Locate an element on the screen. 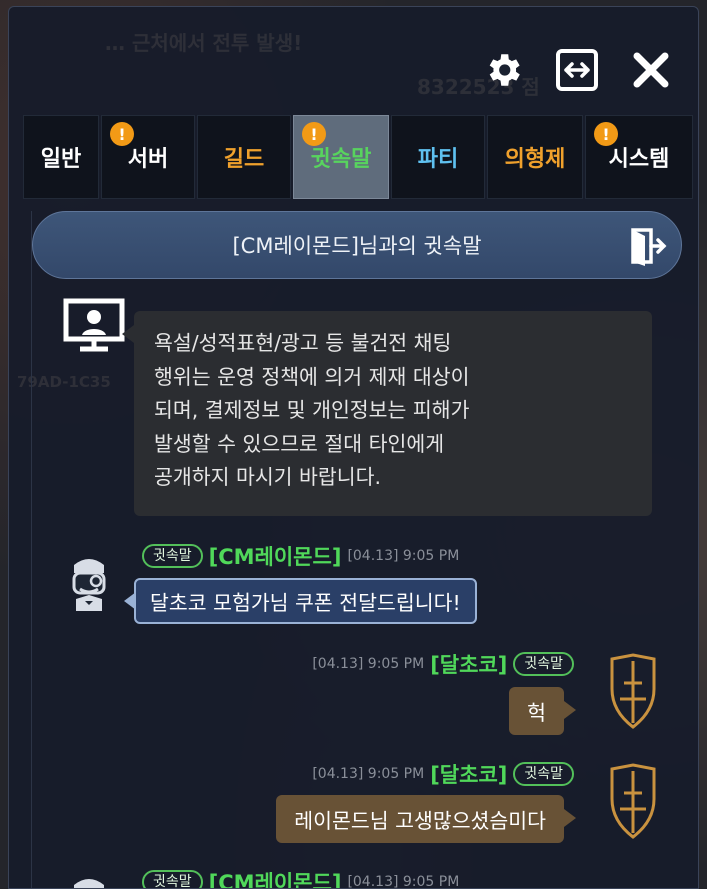 The image size is (707, 889). close-icon is located at coordinates (651, 70).